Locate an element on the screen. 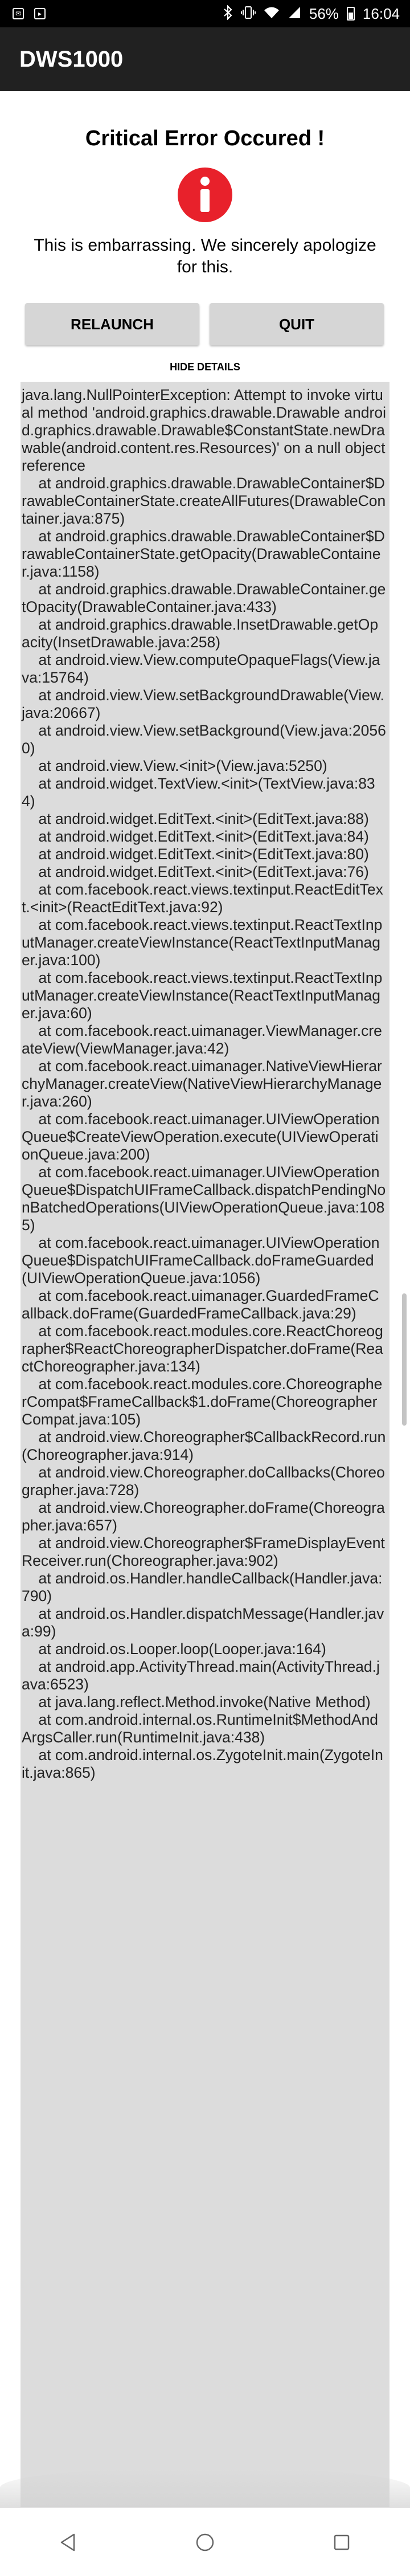 Image resolution: width=410 pixels, height=2576 pixels. signal-icon is located at coordinates (294, 14).